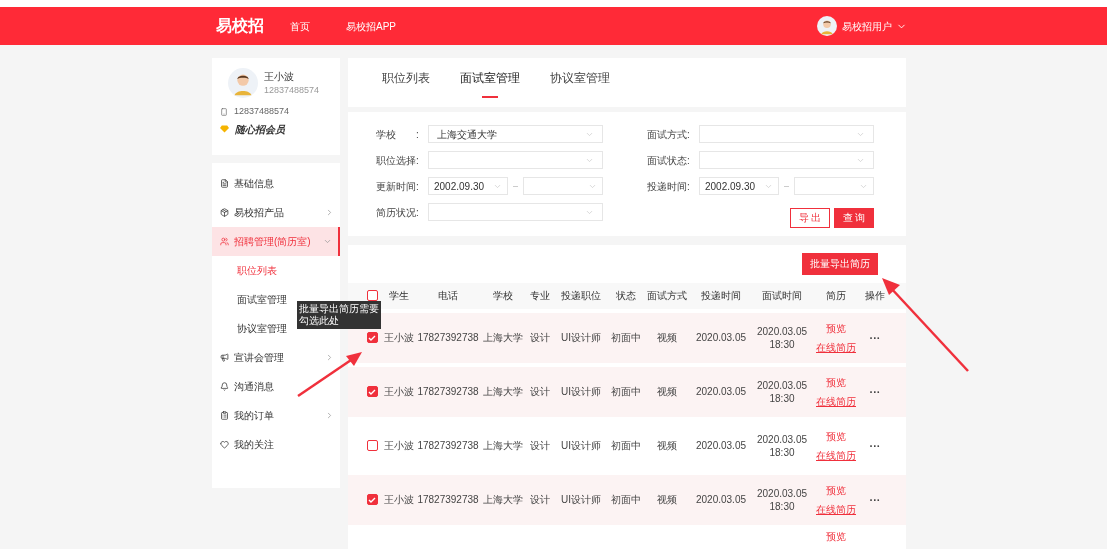 Image resolution: width=1107 pixels, height=549 pixels. I want to click on table-cell-text: 上海大学, so click(503, 500).